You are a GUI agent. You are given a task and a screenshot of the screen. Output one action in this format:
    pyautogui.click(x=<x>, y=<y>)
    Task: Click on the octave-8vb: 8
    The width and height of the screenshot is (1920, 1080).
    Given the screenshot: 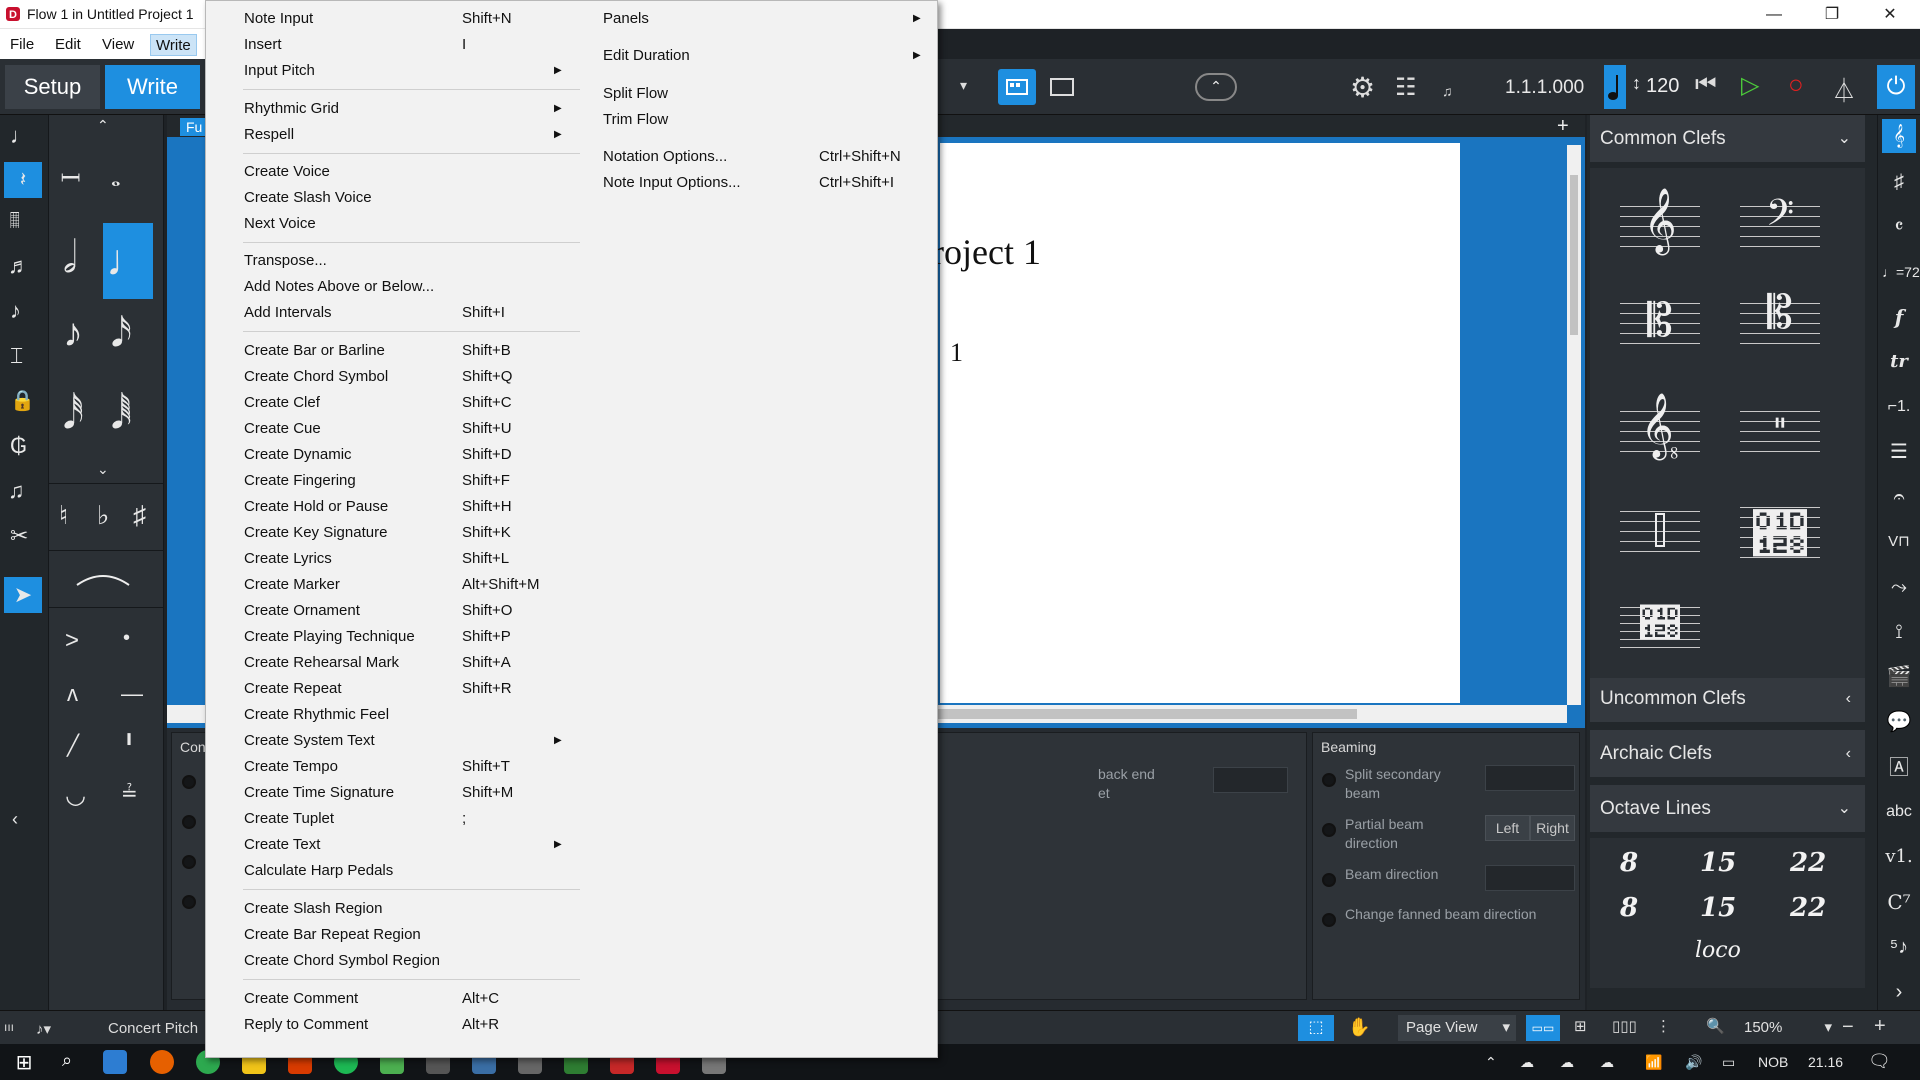 What is the action you would take?
    pyautogui.click(x=1629, y=908)
    